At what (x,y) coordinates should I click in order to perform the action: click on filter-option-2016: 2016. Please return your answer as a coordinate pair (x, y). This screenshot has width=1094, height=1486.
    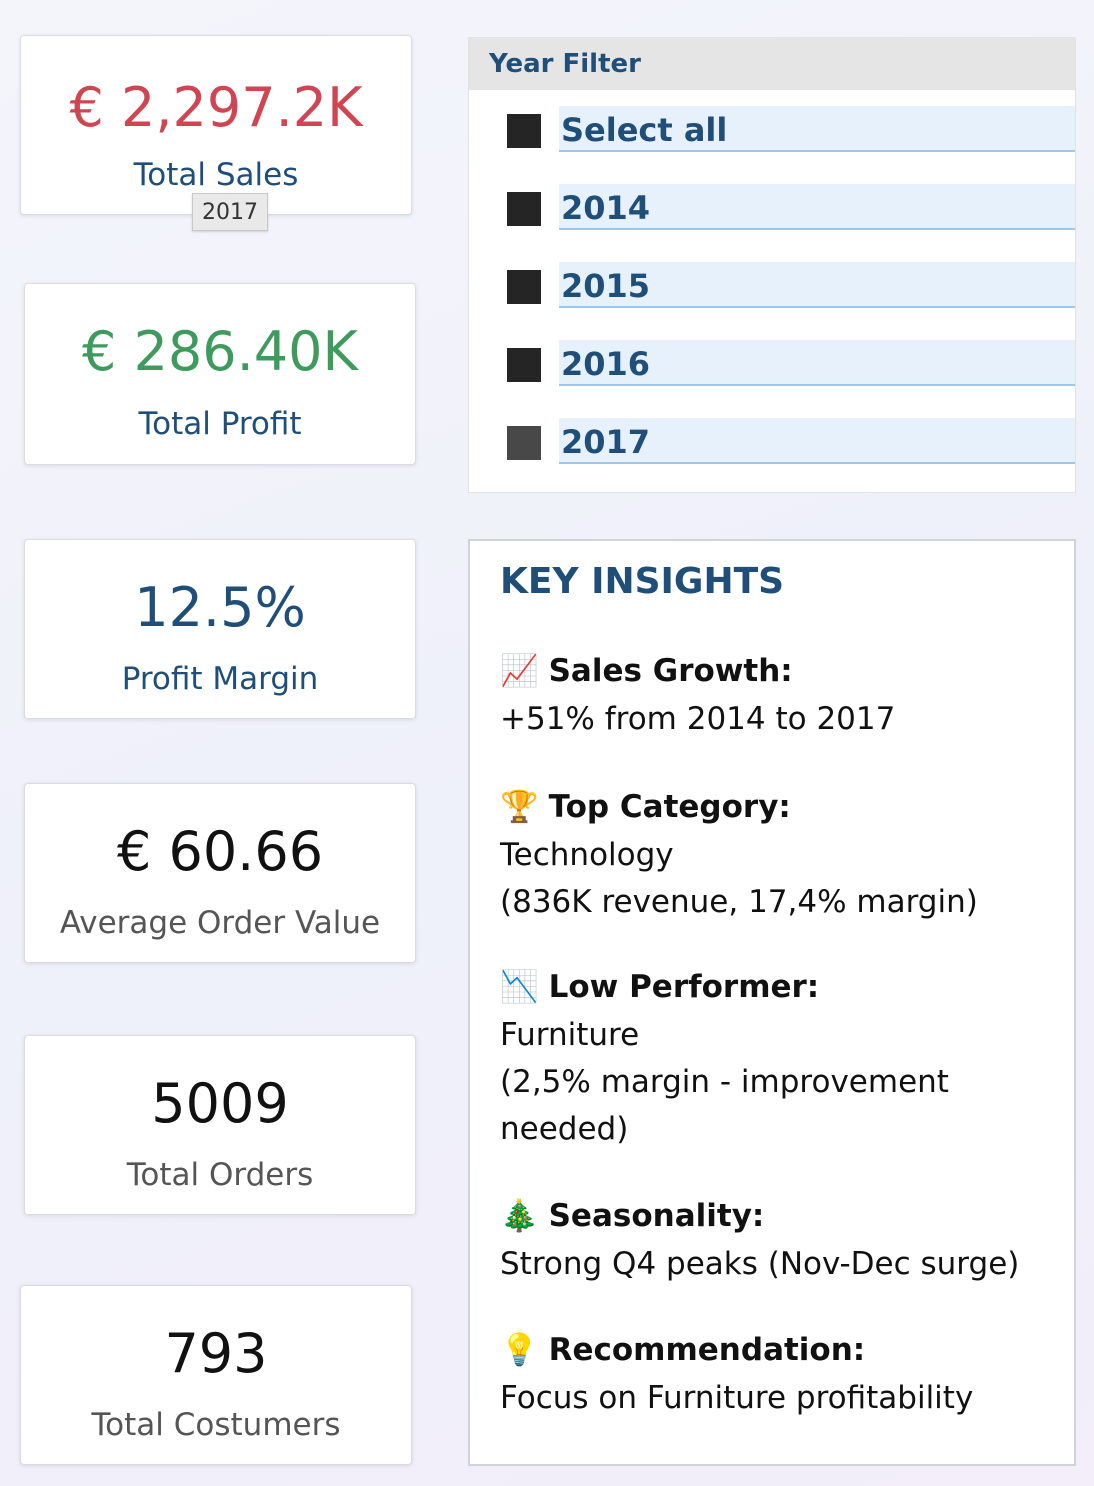
    Looking at the image, I should click on (772, 364).